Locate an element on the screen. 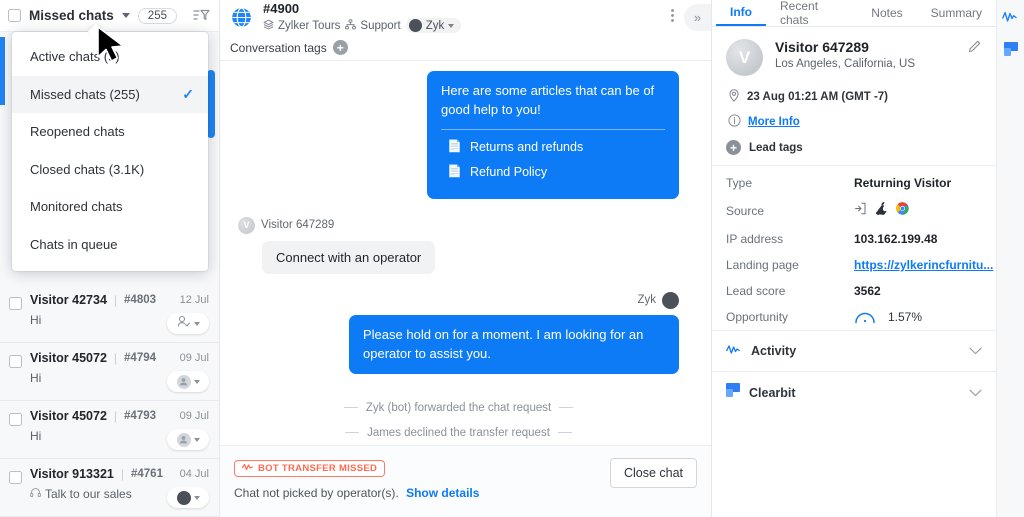 This screenshot has height=517, width=1024. detail-row-opportunity: Opportunity 1.57% is located at coordinates (854, 317).